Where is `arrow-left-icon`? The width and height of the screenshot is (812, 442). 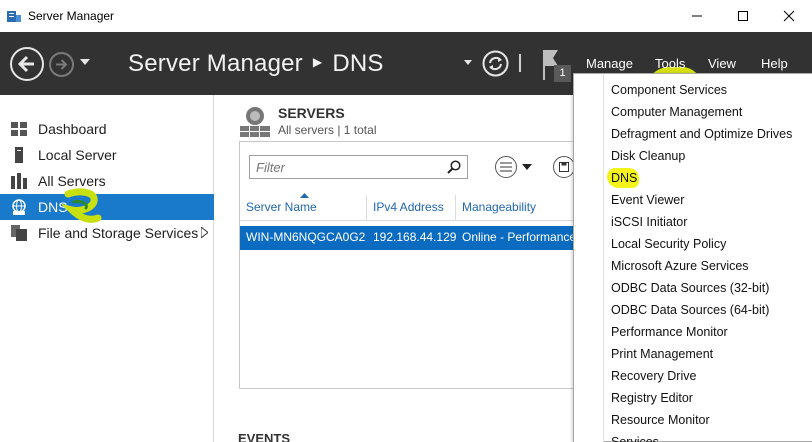
arrow-left-icon is located at coordinates (25, 64).